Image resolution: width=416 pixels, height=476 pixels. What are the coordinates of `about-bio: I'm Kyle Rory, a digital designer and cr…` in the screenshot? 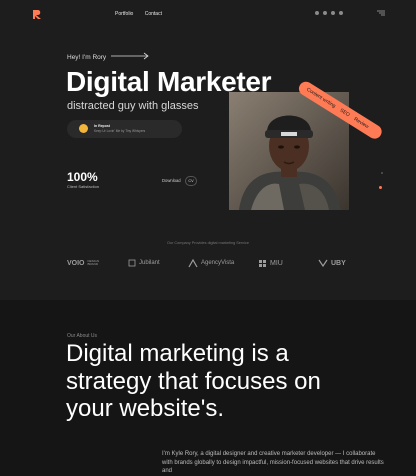 It's located at (273, 463).